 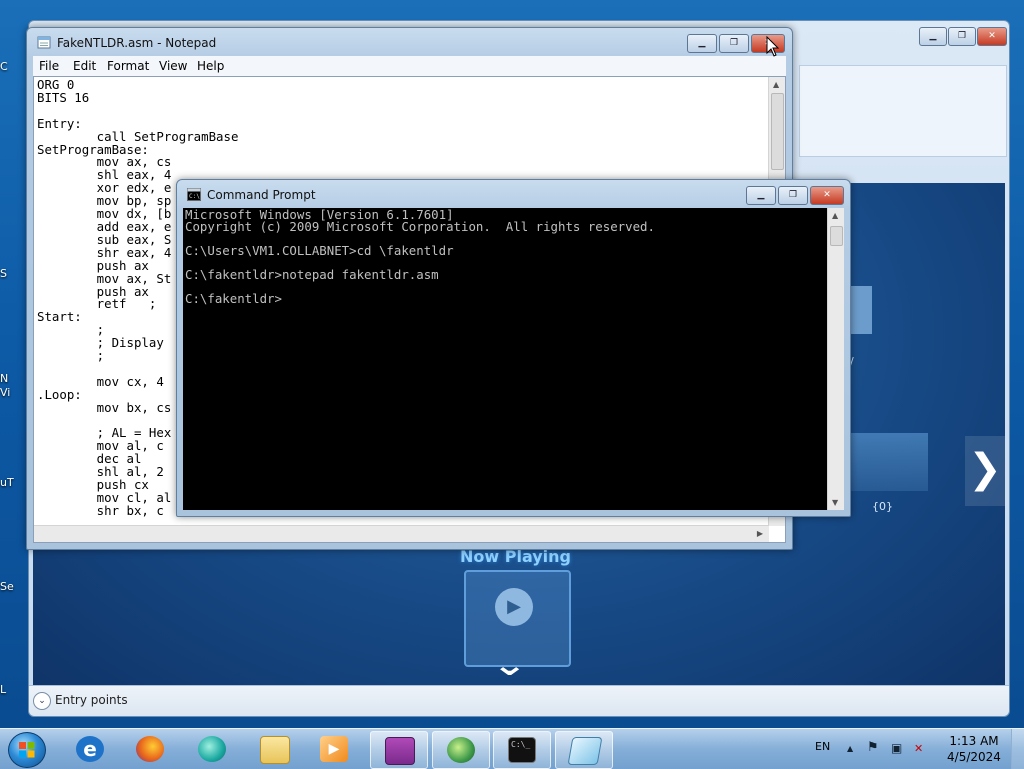 I want to click on action-center-flag-icon: ⚑, so click(x=873, y=747).